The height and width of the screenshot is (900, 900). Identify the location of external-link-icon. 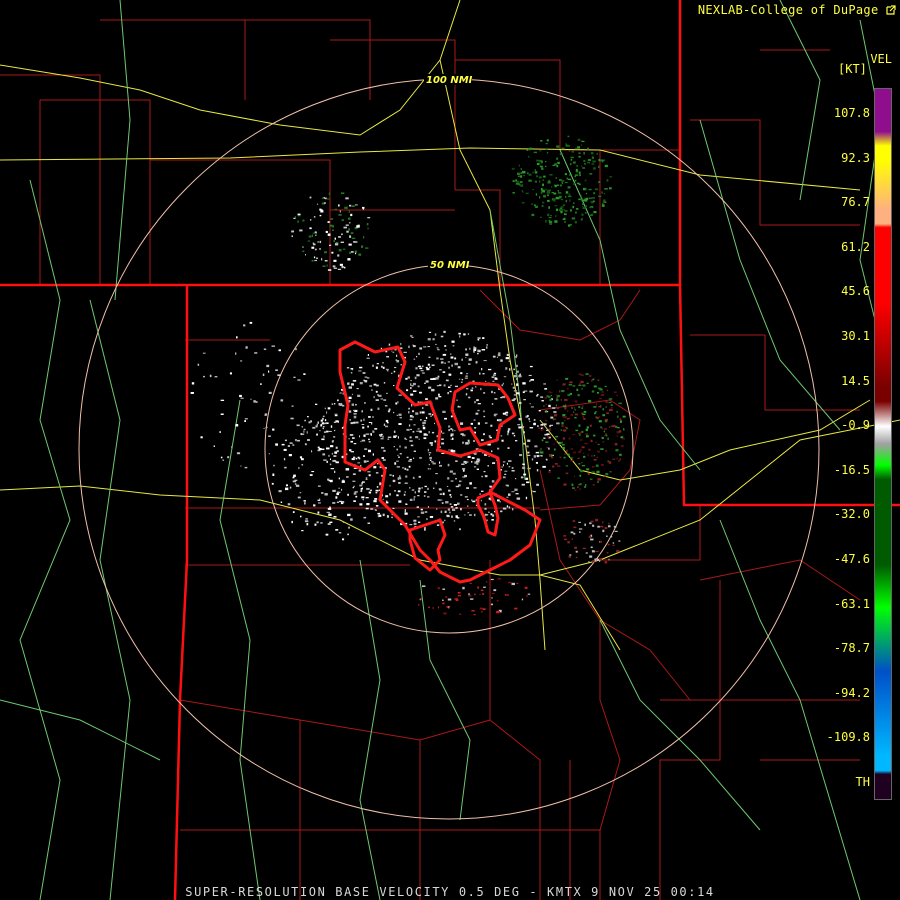
(891, 10).